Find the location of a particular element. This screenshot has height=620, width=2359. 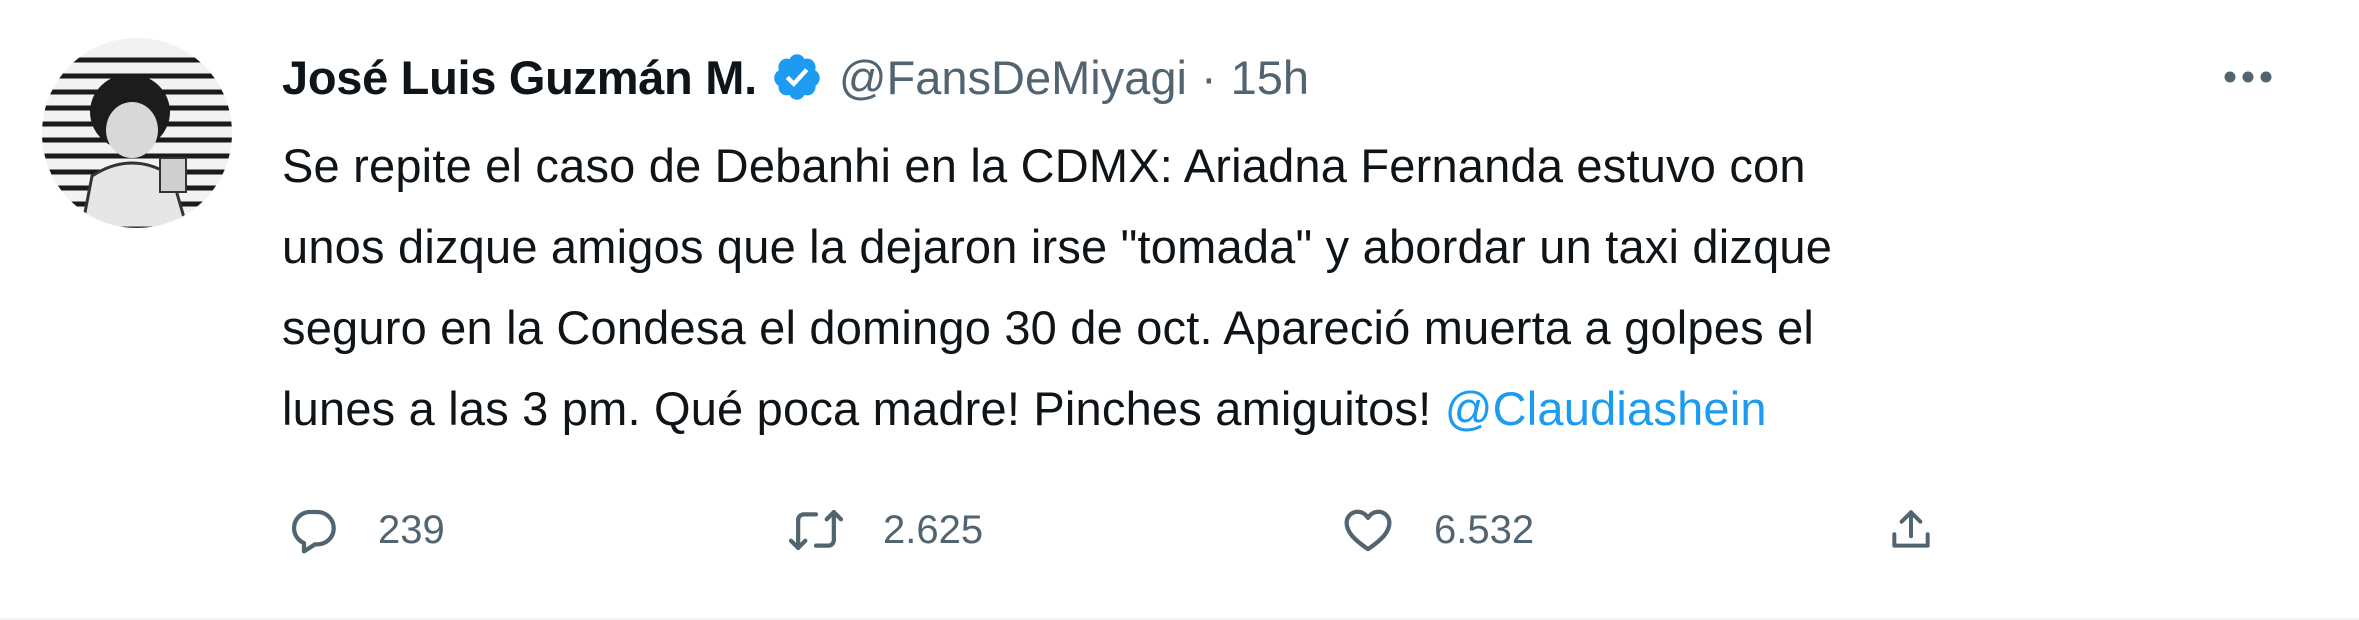

verified-badge-icon is located at coordinates (797, 77).